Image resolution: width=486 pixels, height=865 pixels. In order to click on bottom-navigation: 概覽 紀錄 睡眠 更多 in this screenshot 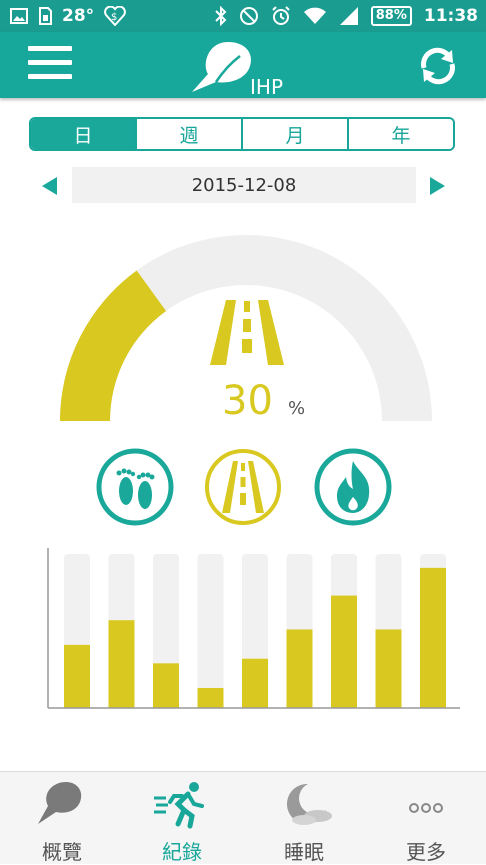, I will do `click(243, 817)`.